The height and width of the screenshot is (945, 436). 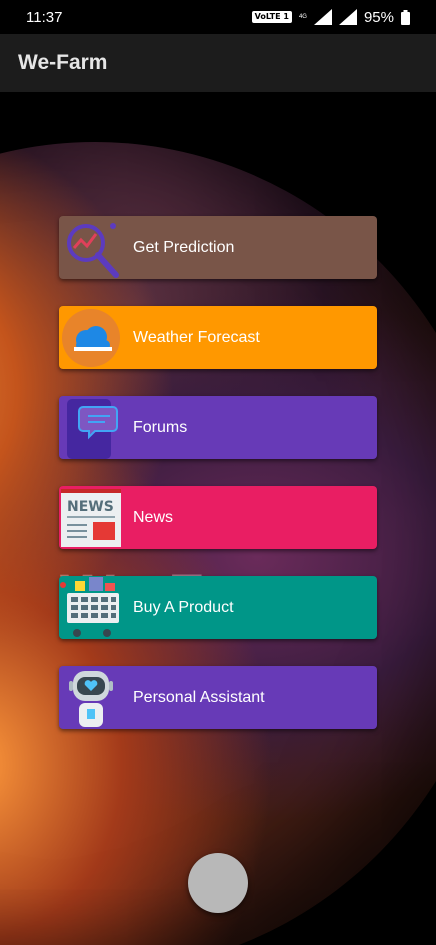 What do you see at coordinates (91, 697) in the screenshot?
I see `robot-assistant-icon` at bounding box center [91, 697].